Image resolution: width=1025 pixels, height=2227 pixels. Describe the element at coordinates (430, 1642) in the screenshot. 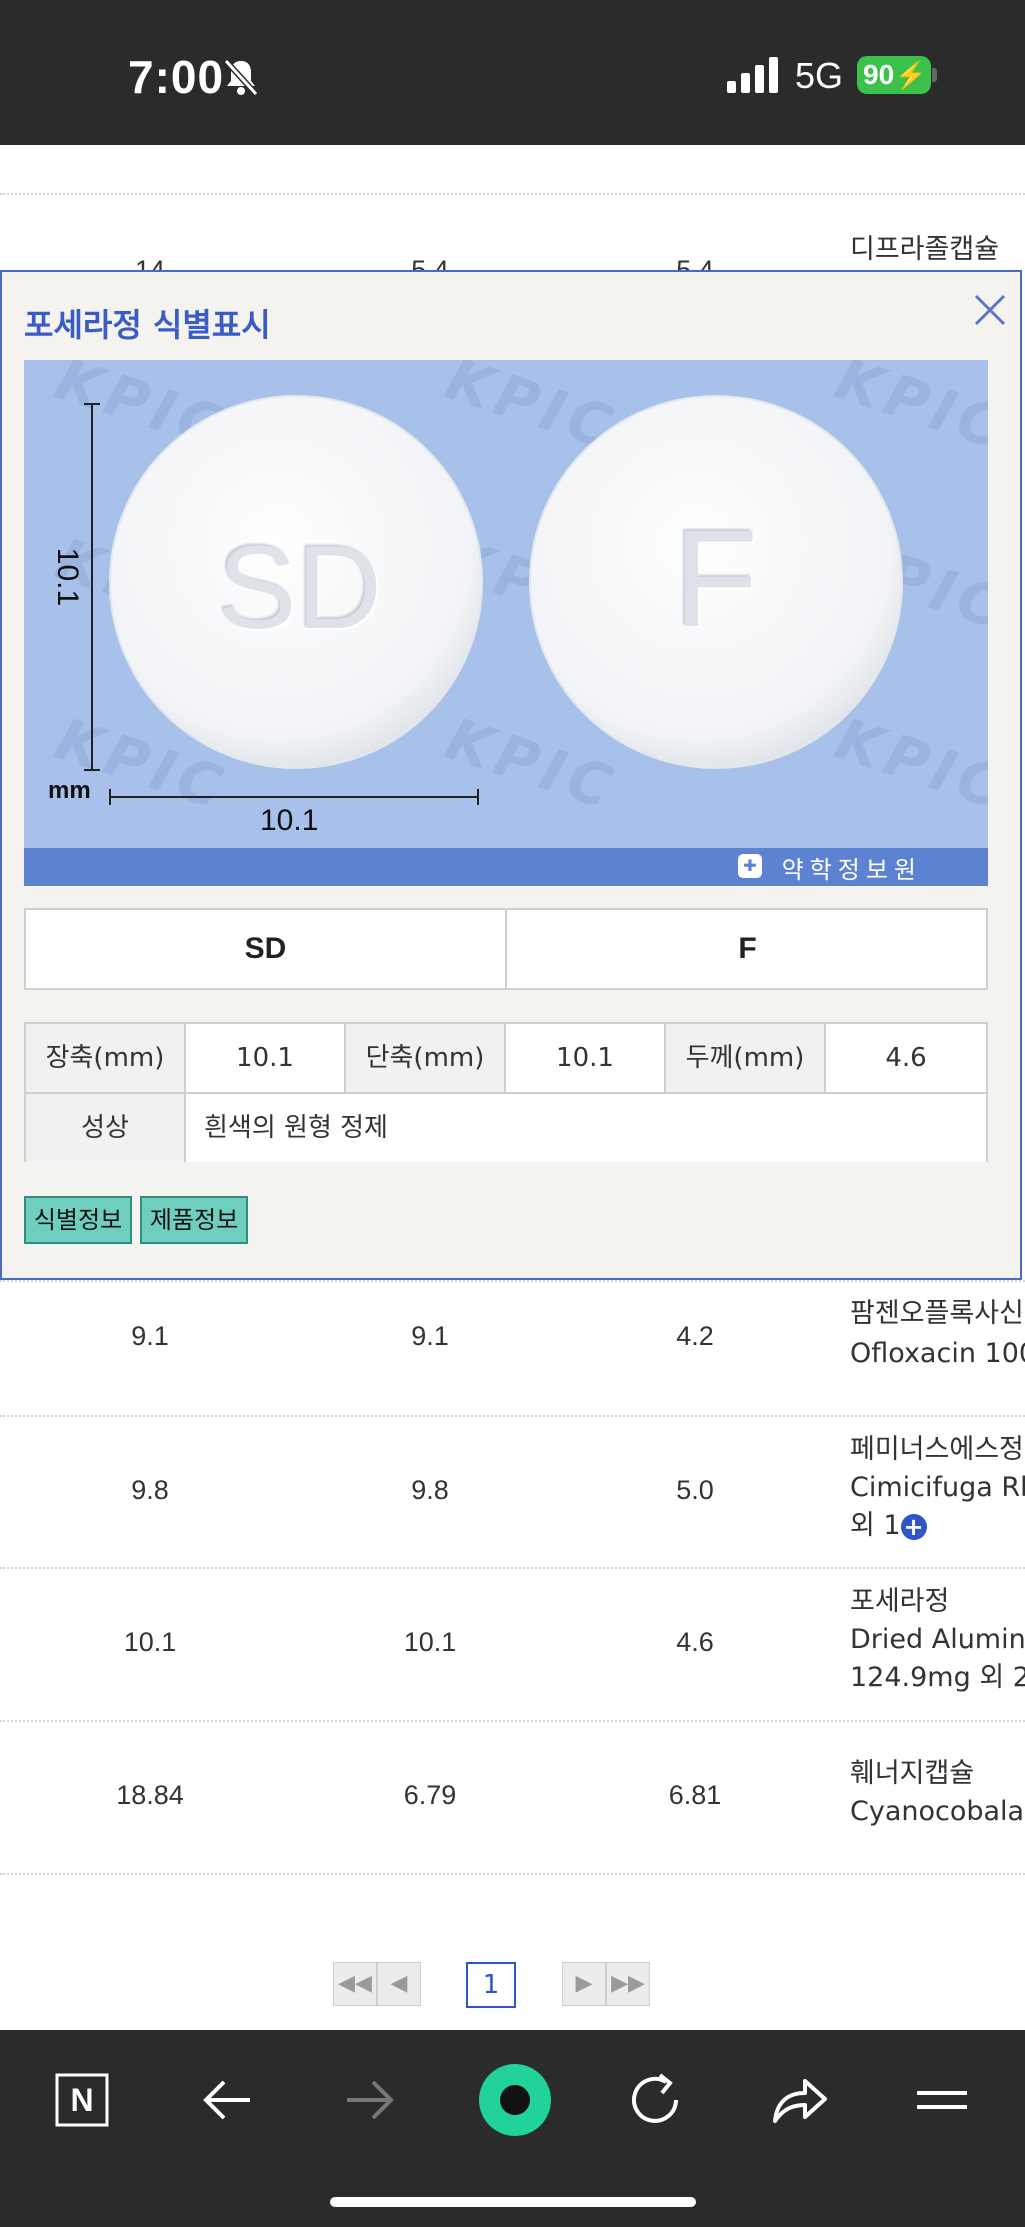

I see `cell-width: 10.1` at that location.